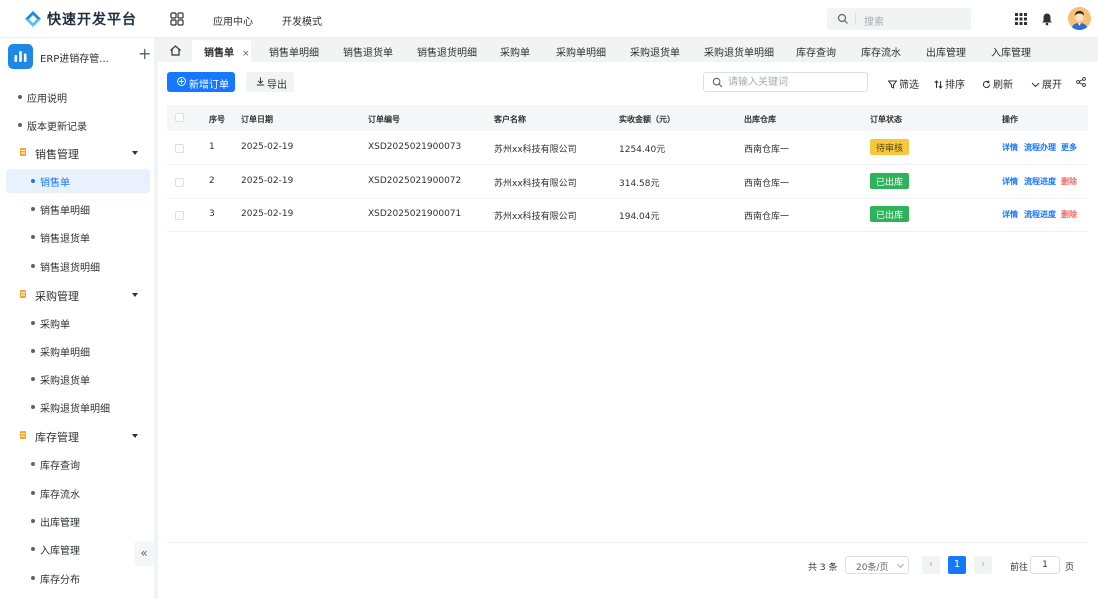  What do you see at coordinates (1047, 19) in the screenshot?
I see `bell-icon` at bounding box center [1047, 19].